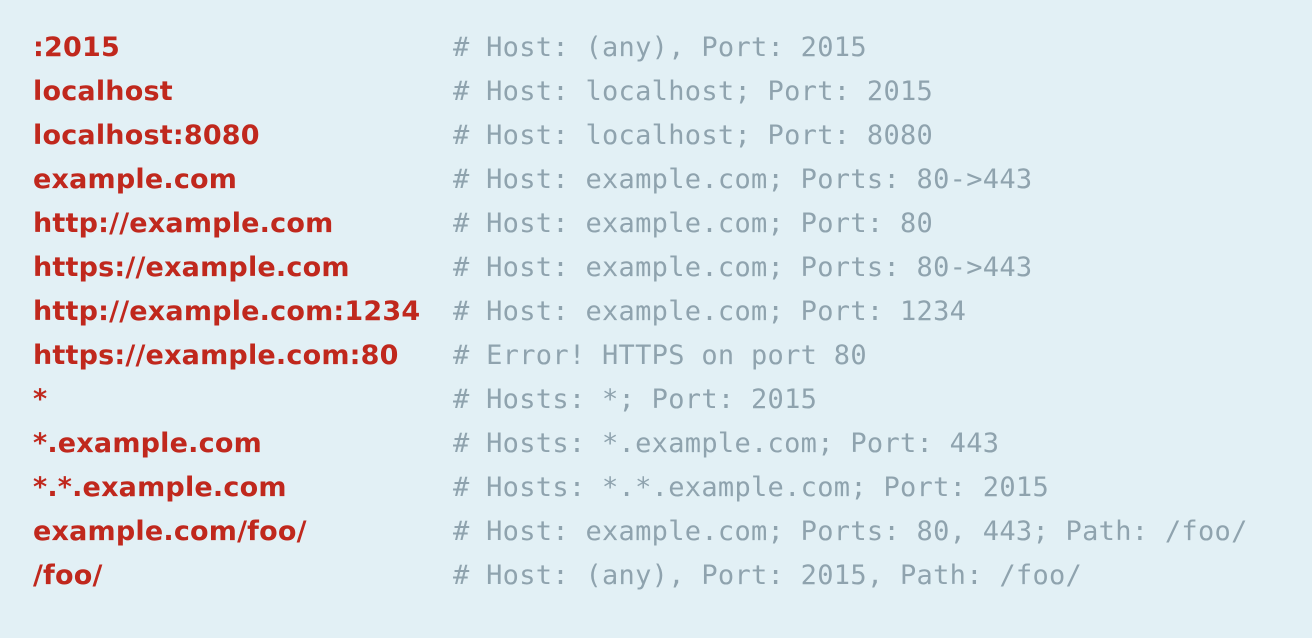 This screenshot has width=1312, height=638. I want to click on site-address: *.*.example.com, so click(160, 487).